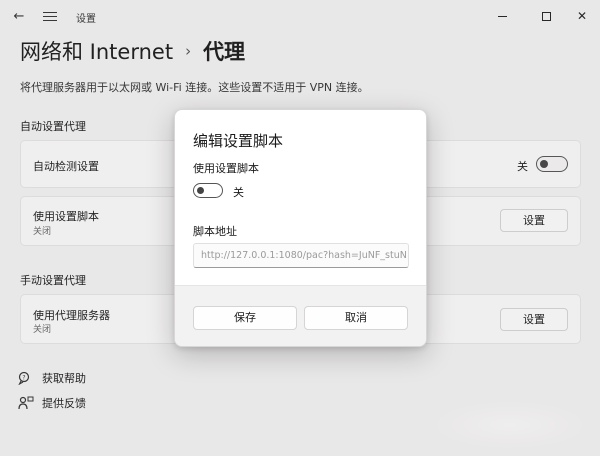 The width and height of the screenshot is (600, 456). I want to click on script-address-input: http://127.0.0.1:1080/pac?hash=JuNF_stuN, so click(301, 255).